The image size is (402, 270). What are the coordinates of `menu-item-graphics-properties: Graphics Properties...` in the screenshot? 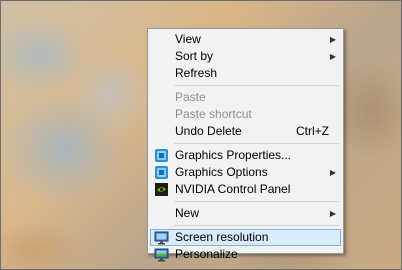 It's located at (245, 155).